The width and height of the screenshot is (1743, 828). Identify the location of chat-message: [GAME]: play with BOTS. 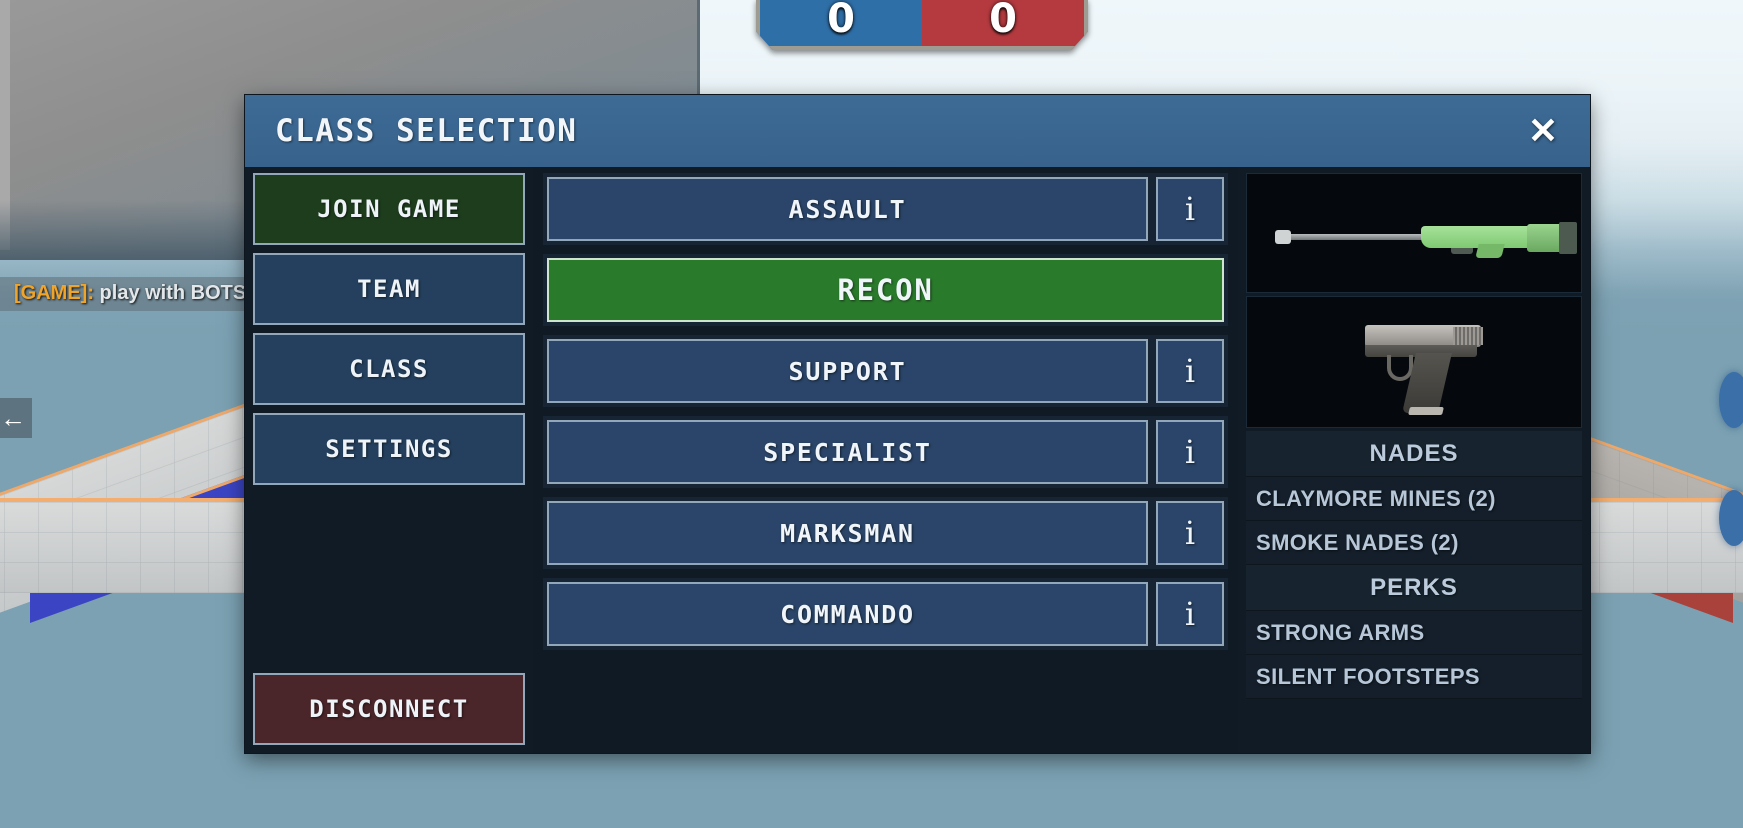
(128, 294).